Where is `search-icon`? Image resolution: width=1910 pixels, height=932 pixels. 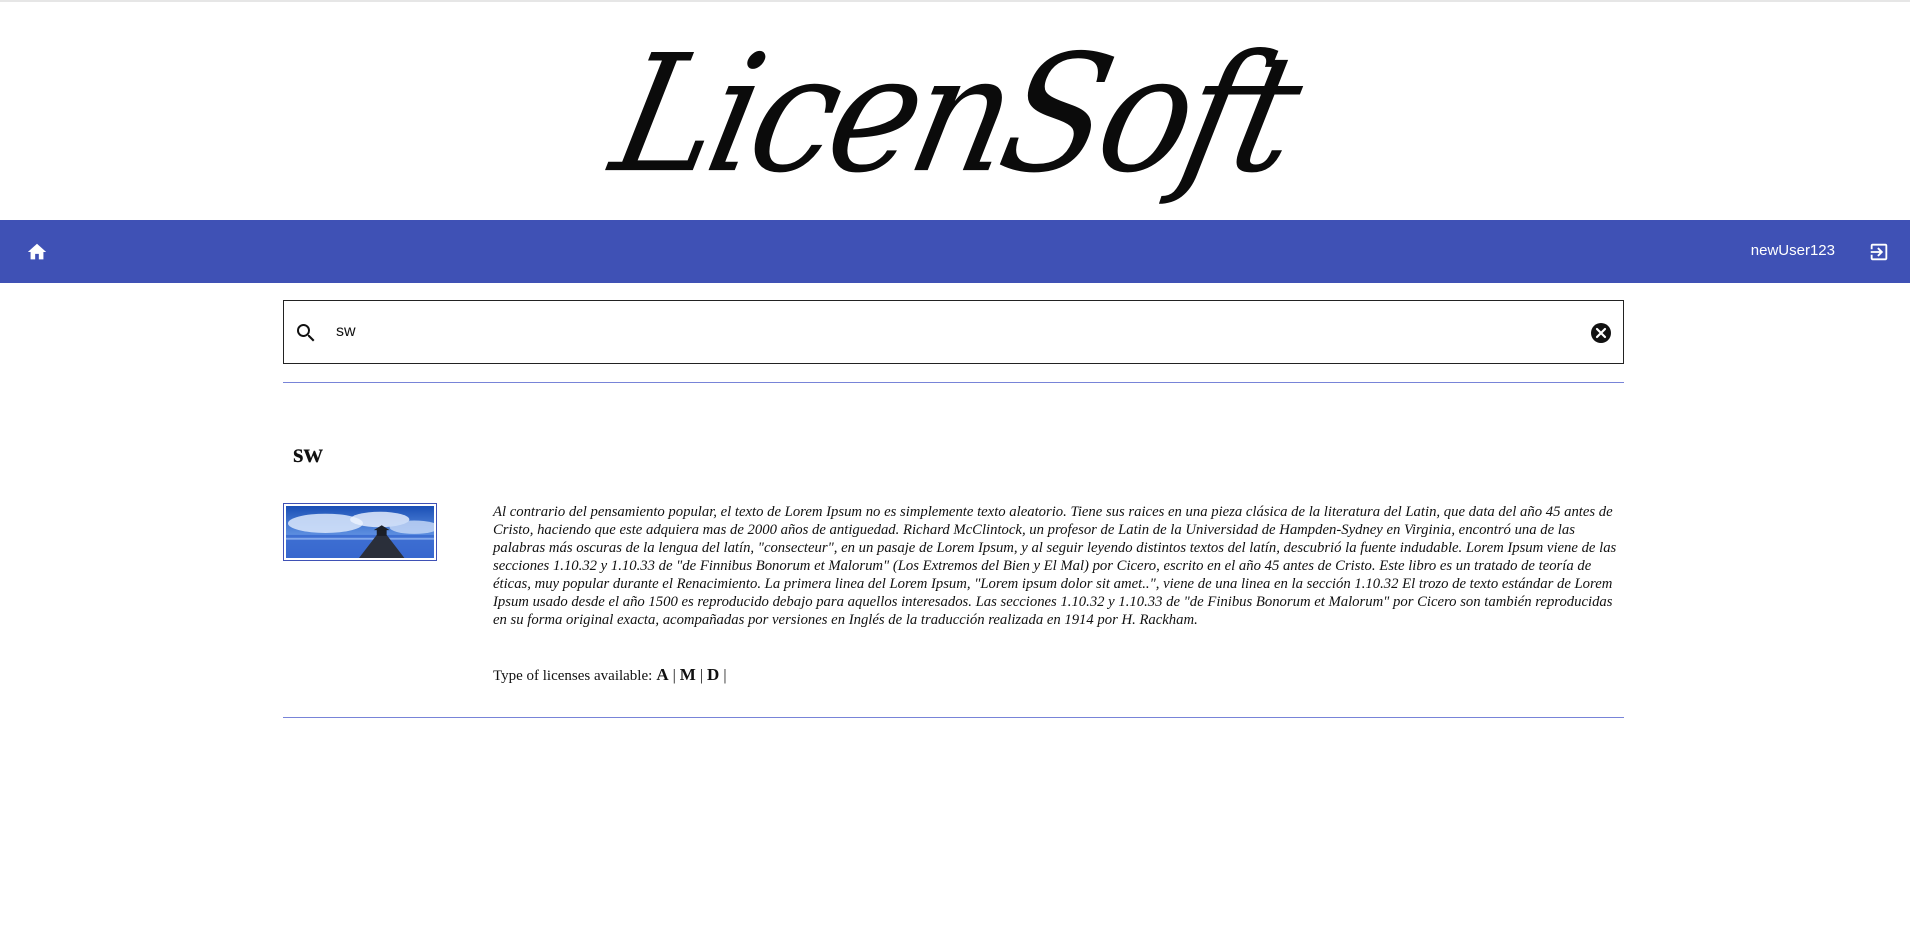
search-icon is located at coordinates (306, 333).